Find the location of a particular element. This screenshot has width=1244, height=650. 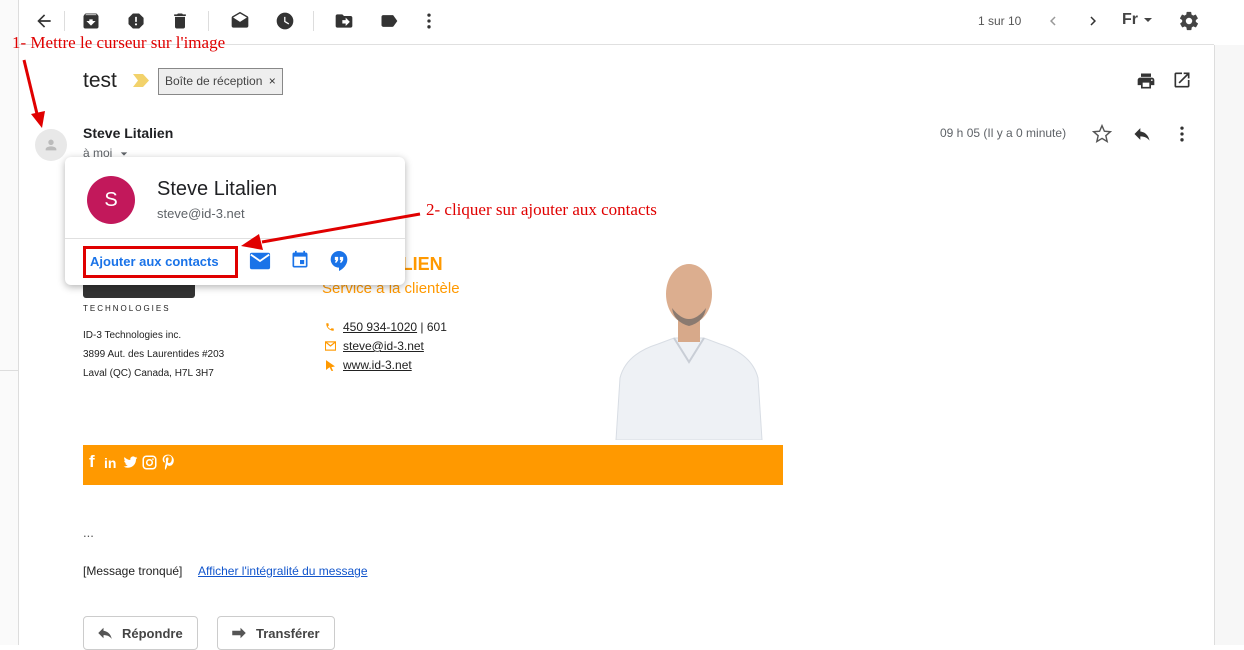

annotation-arrows is located at coordinates (221, 154).